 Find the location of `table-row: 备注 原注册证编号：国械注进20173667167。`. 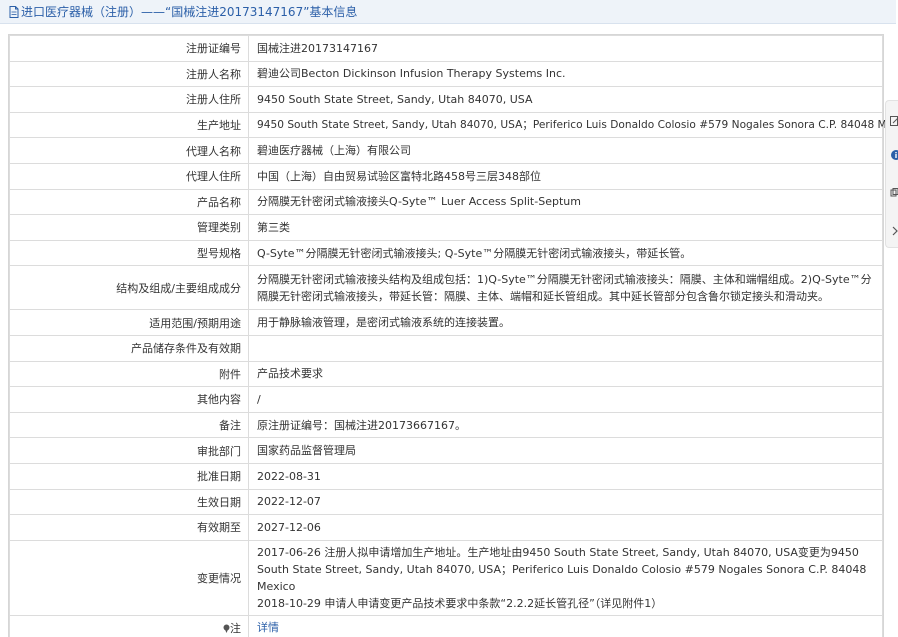

table-row: 备注 原注册证编号：国械注进20173667167。 is located at coordinates (446, 425).